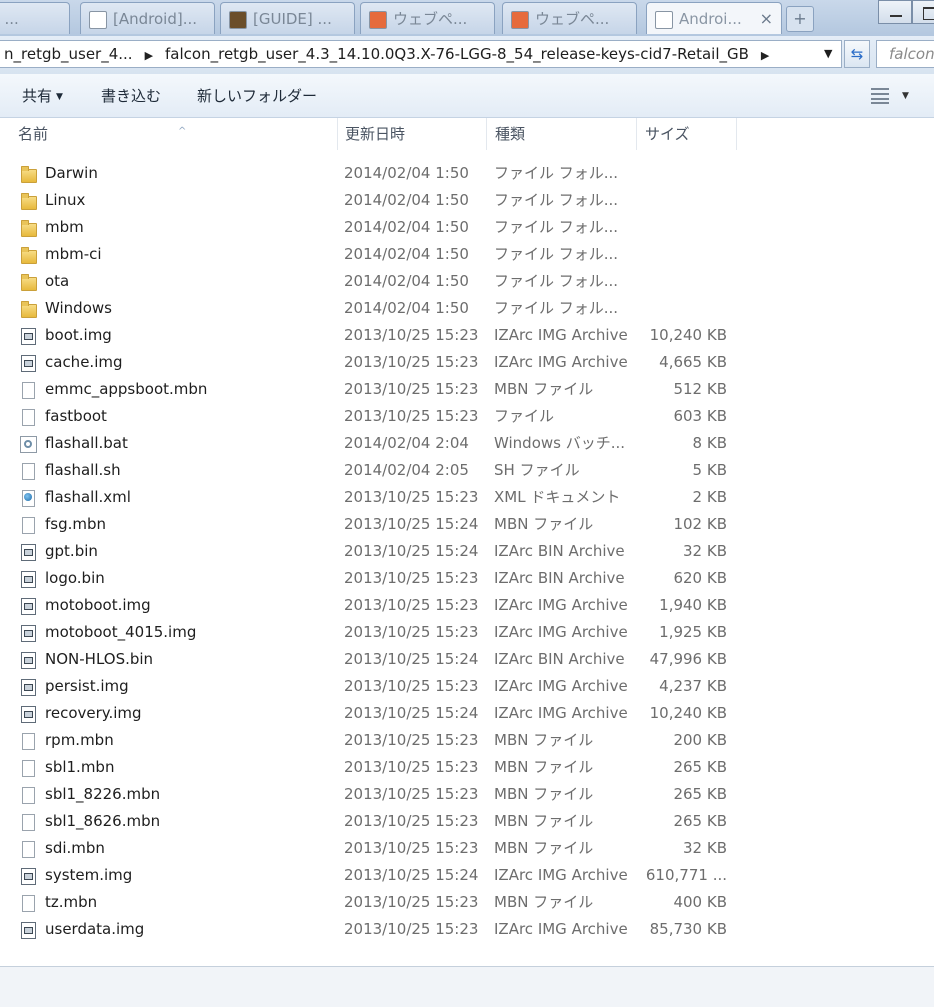 The height and width of the screenshot is (1007, 934). Describe the element at coordinates (467, 986) in the screenshot. I see `details-pane` at that location.